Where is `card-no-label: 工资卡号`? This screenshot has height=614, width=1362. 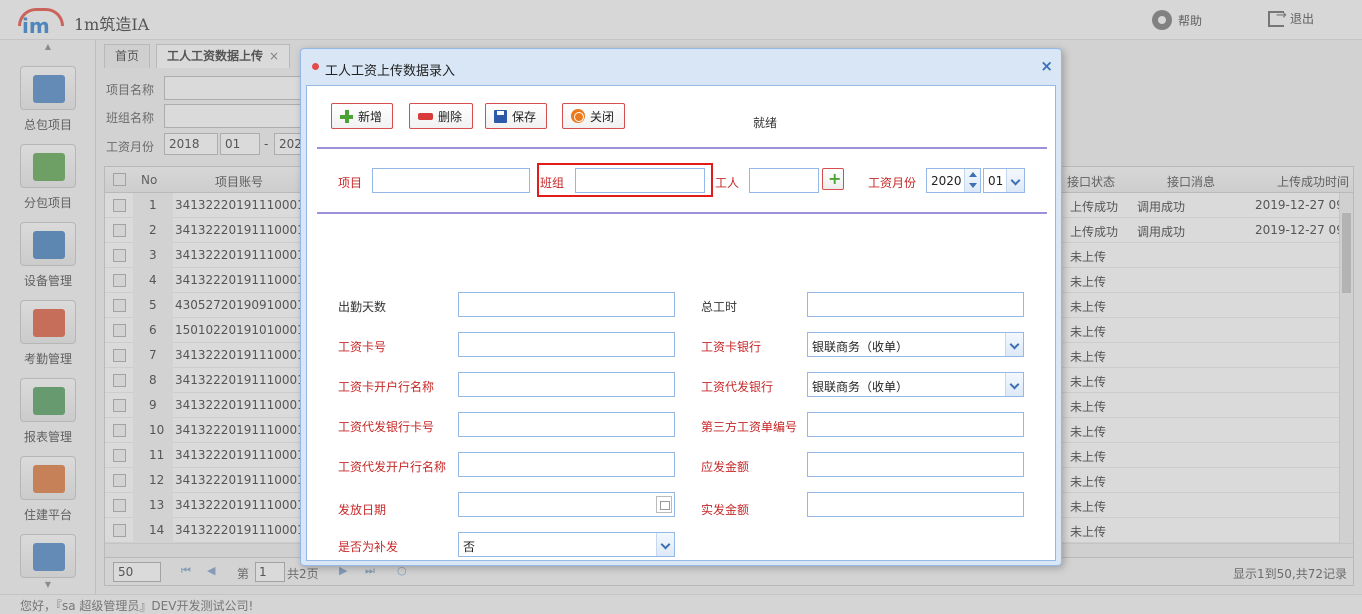
card-no-label: 工资卡号 is located at coordinates (362, 347).